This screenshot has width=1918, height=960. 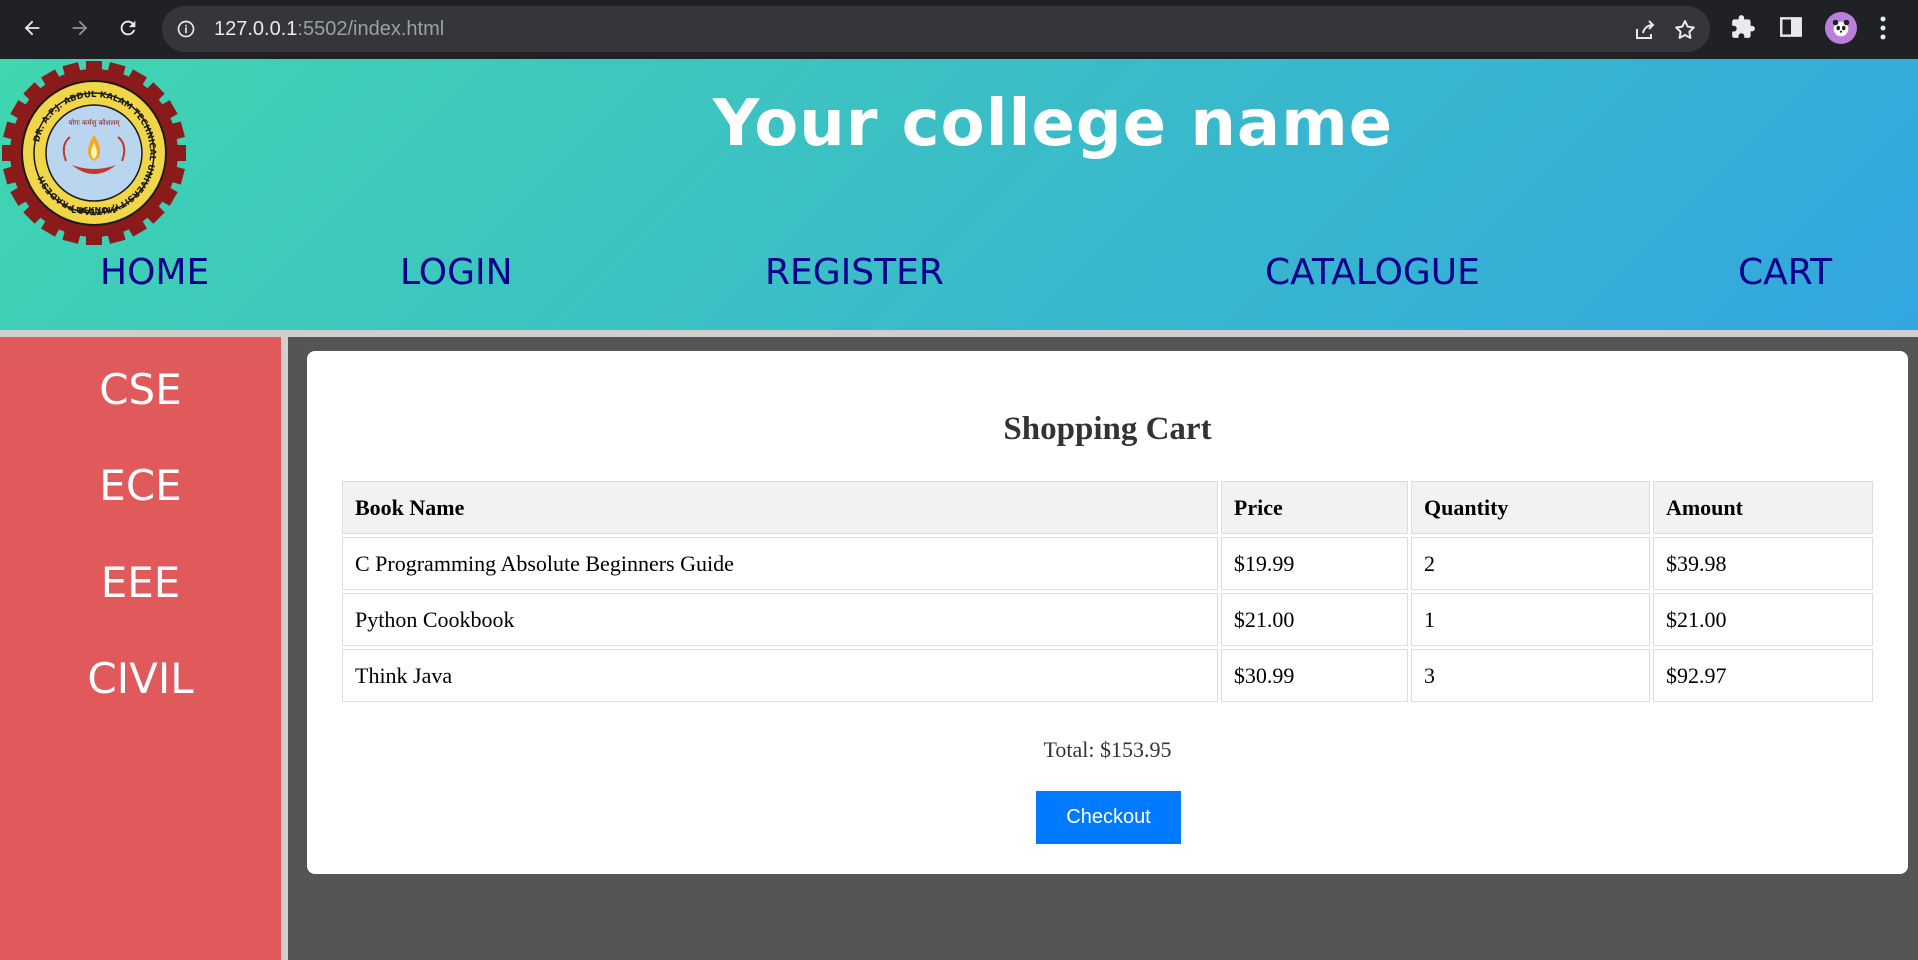 What do you see at coordinates (140, 485) in the screenshot?
I see `sidebar-item-ece: ECE` at bounding box center [140, 485].